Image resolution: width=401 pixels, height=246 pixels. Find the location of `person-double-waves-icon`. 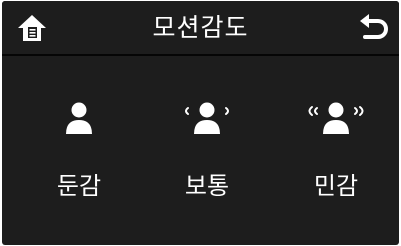

person-double-waves-icon is located at coordinates (336, 118).